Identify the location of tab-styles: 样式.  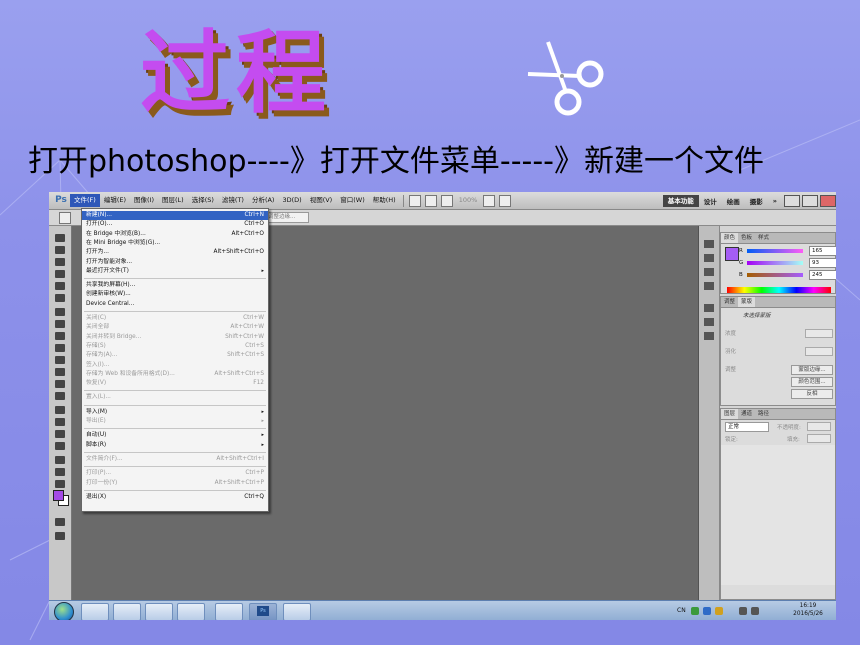
(763, 238).